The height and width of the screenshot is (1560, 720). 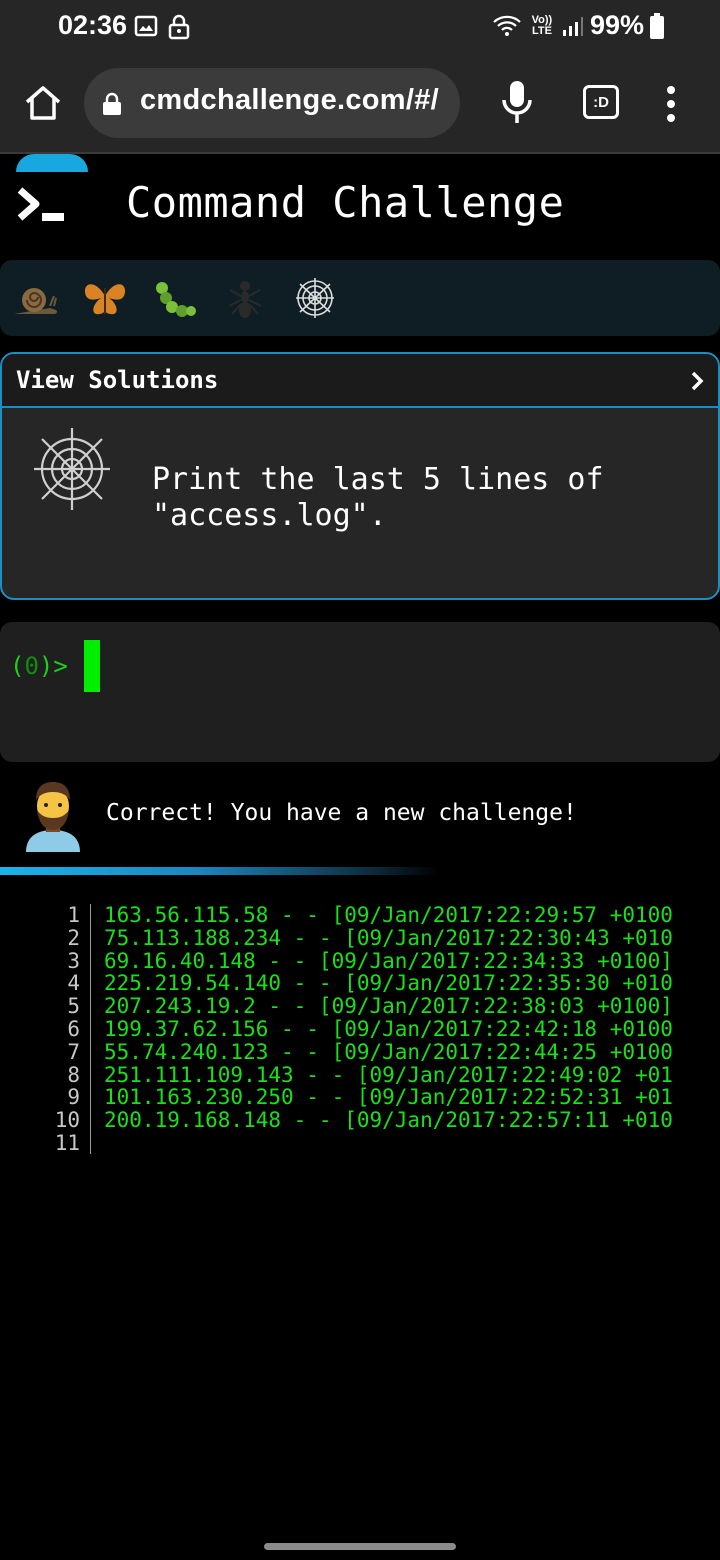 What do you see at coordinates (67, 1142) in the screenshot?
I see `line-number: 11` at bounding box center [67, 1142].